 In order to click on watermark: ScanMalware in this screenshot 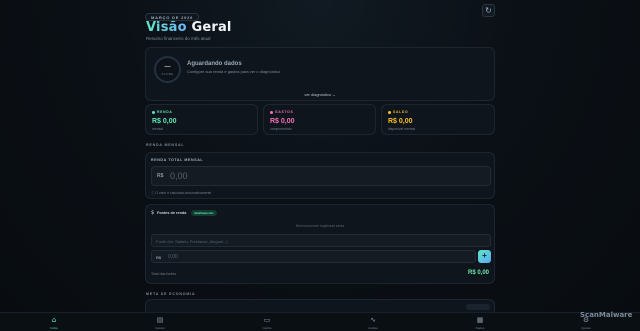, I will do `click(606, 315)`.